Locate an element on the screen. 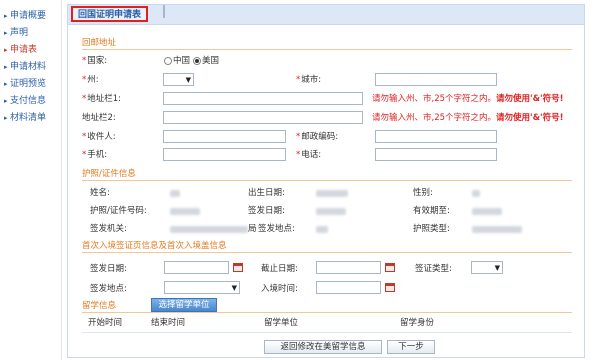 The height and width of the screenshot is (360, 598). sidebar-item-application-overview: ▸ 申请概要 is located at coordinates (25, 16).